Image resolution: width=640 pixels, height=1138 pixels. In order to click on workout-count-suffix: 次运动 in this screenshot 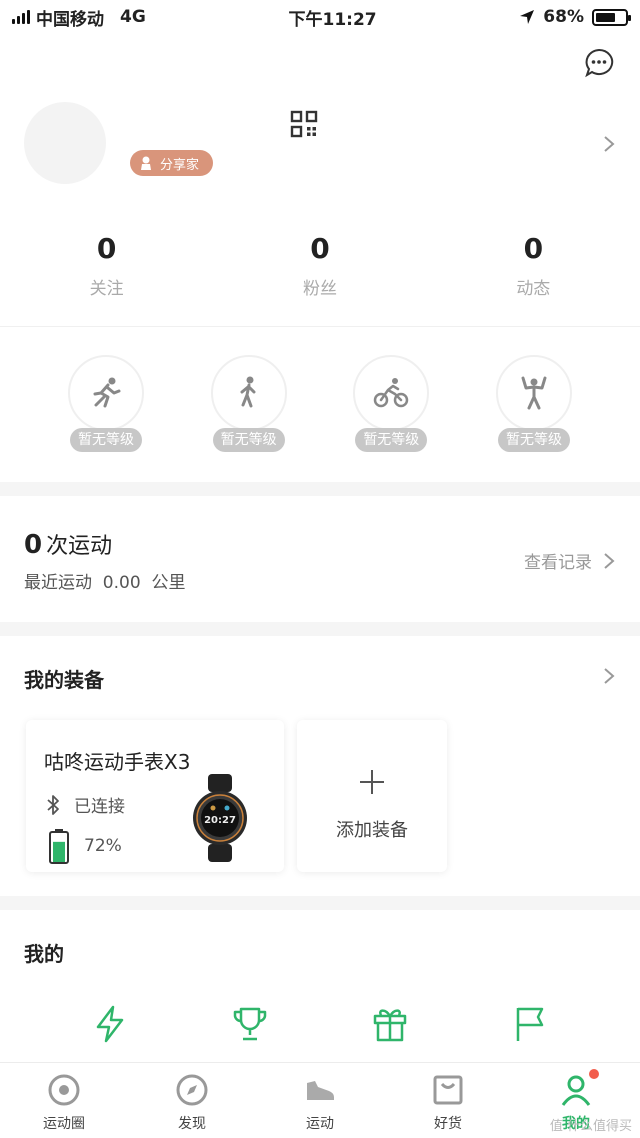, I will do `click(79, 546)`.